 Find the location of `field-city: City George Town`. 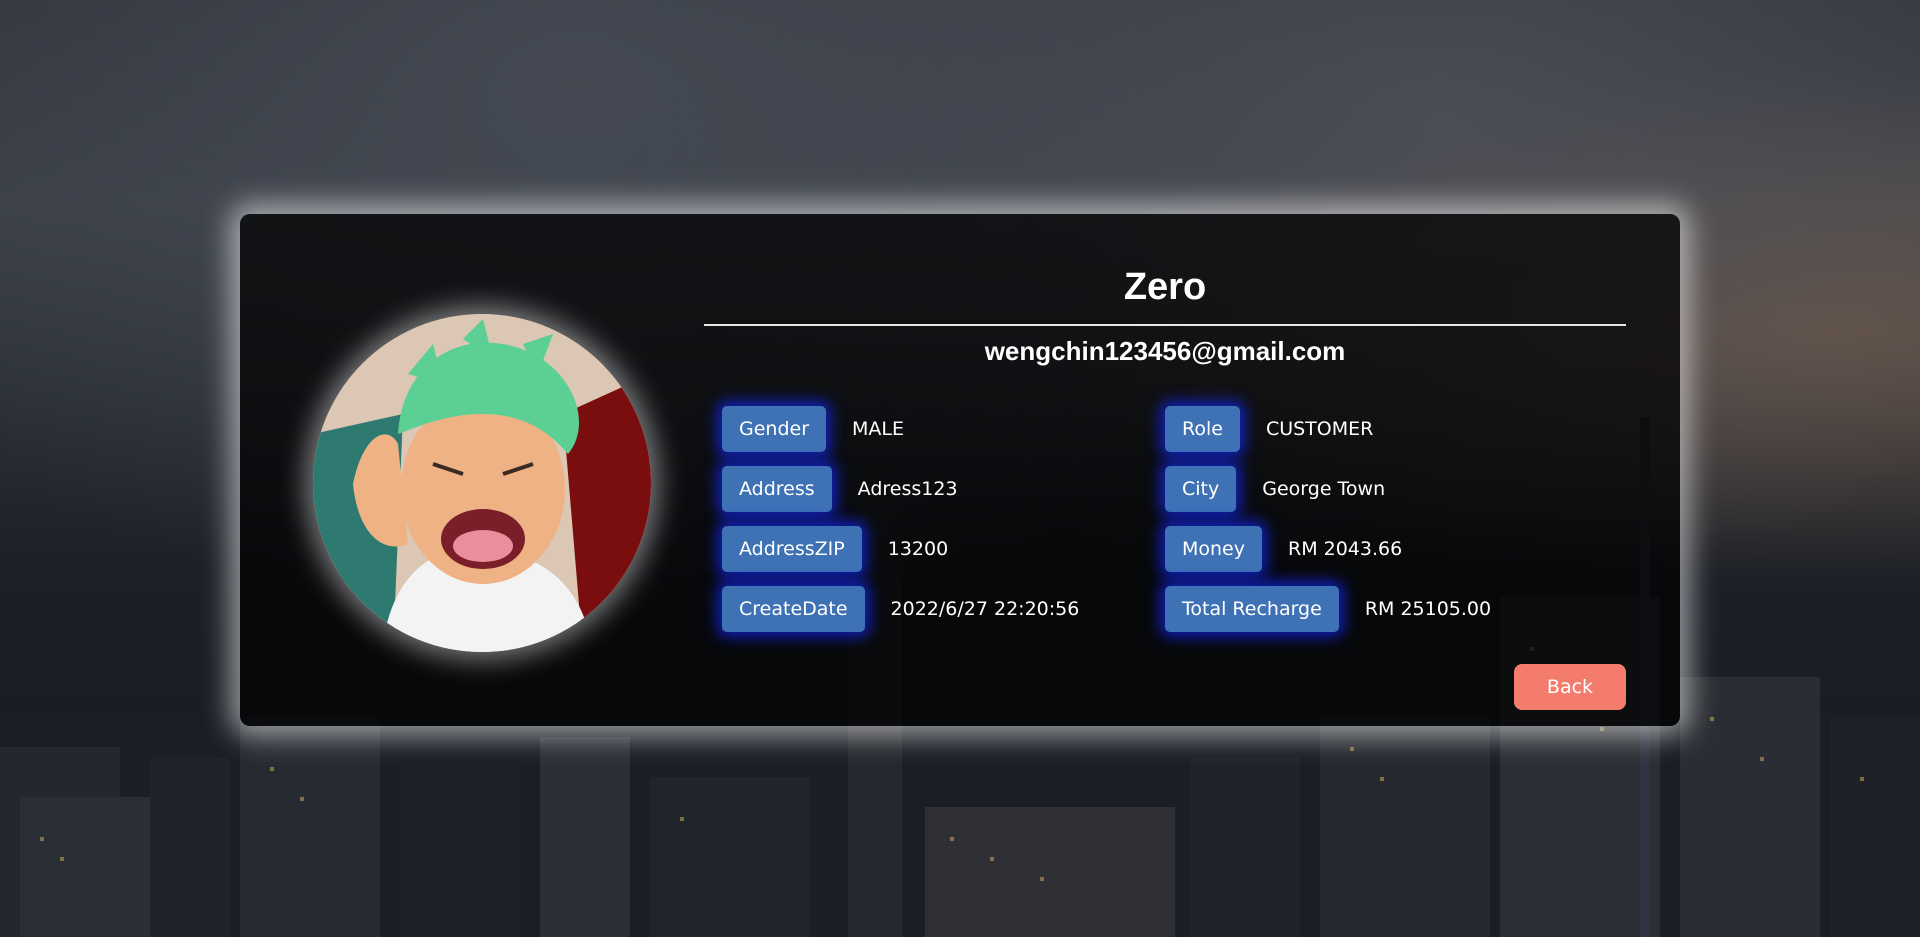

field-city: City George Town is located at coordinates (1275, 489).